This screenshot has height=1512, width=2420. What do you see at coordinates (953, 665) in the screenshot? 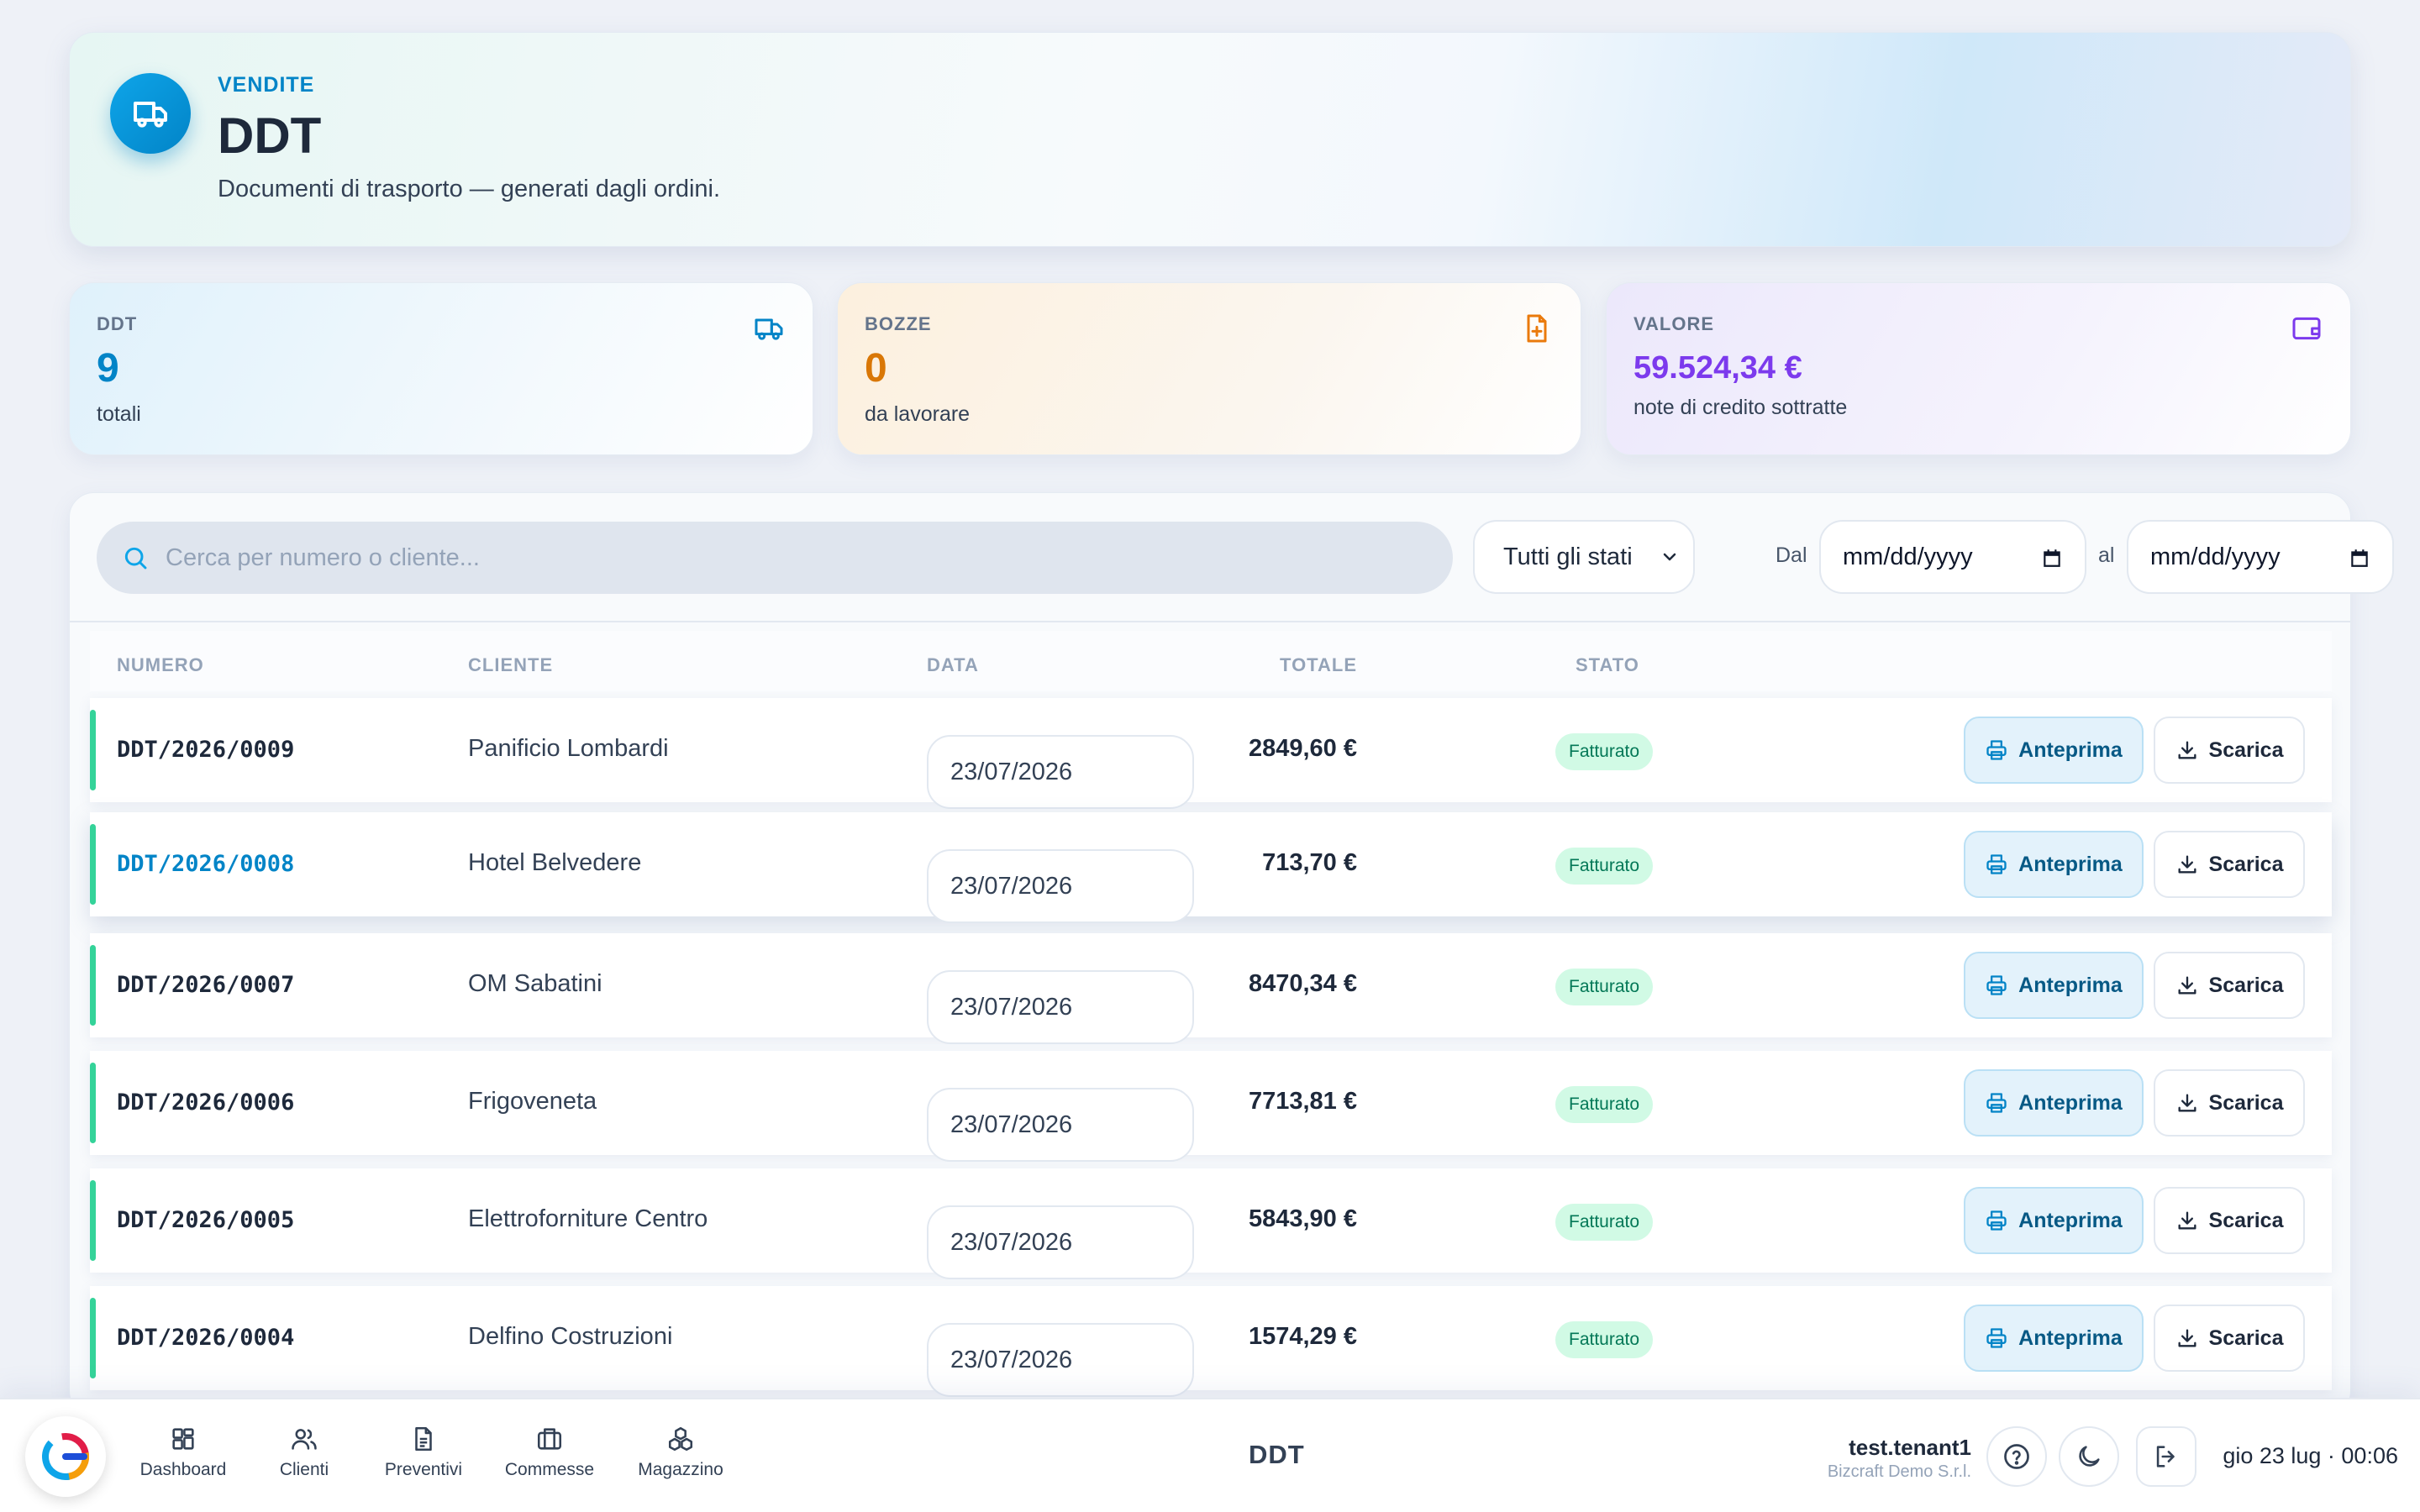
I see `column-header-date: DATA` at bounding box center [953, 665].